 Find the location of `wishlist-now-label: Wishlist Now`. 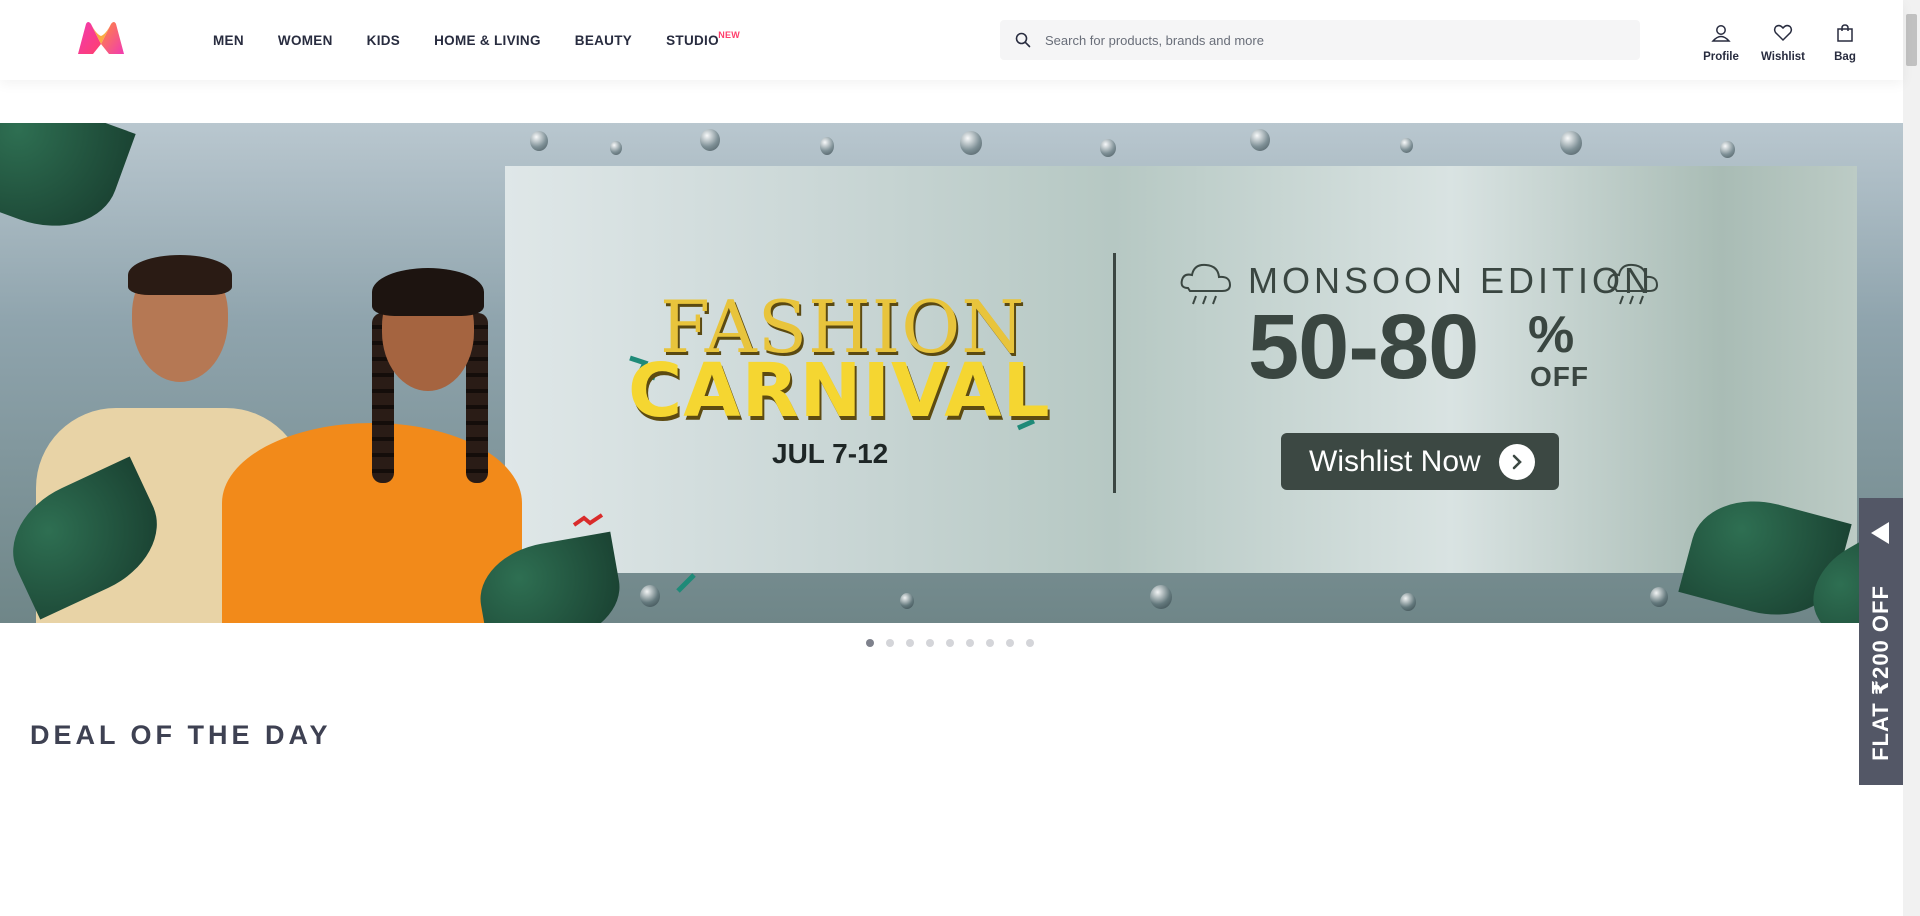

wishlist-now-label: Wishlist Now is located at coordinates (1395, 461).